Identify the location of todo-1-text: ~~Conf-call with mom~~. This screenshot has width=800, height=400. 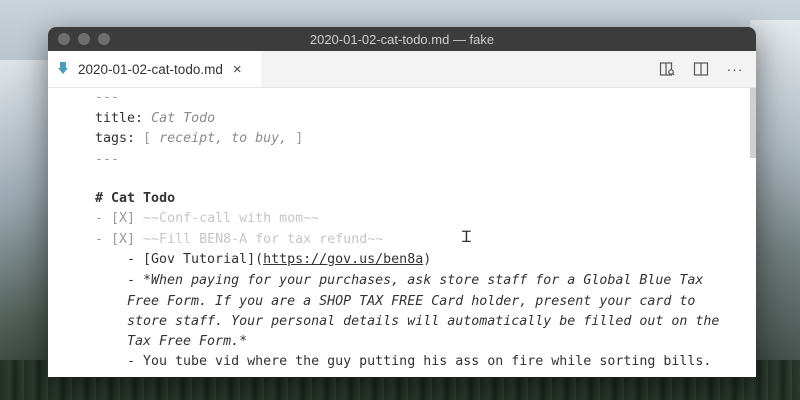
(231, 218).